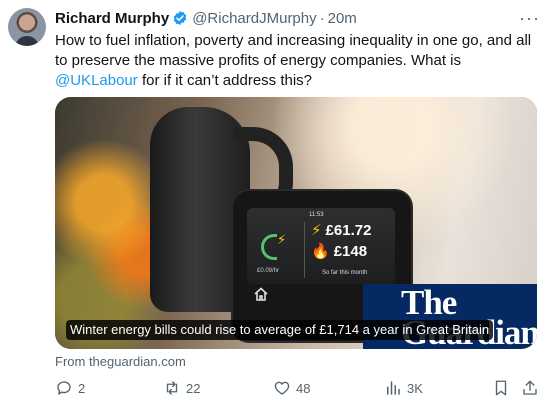  What do you see at coordinates (254, 18) in the screenshot?
I see `author-handle: @RichardJMurphy` at bounding box center [254, 18].